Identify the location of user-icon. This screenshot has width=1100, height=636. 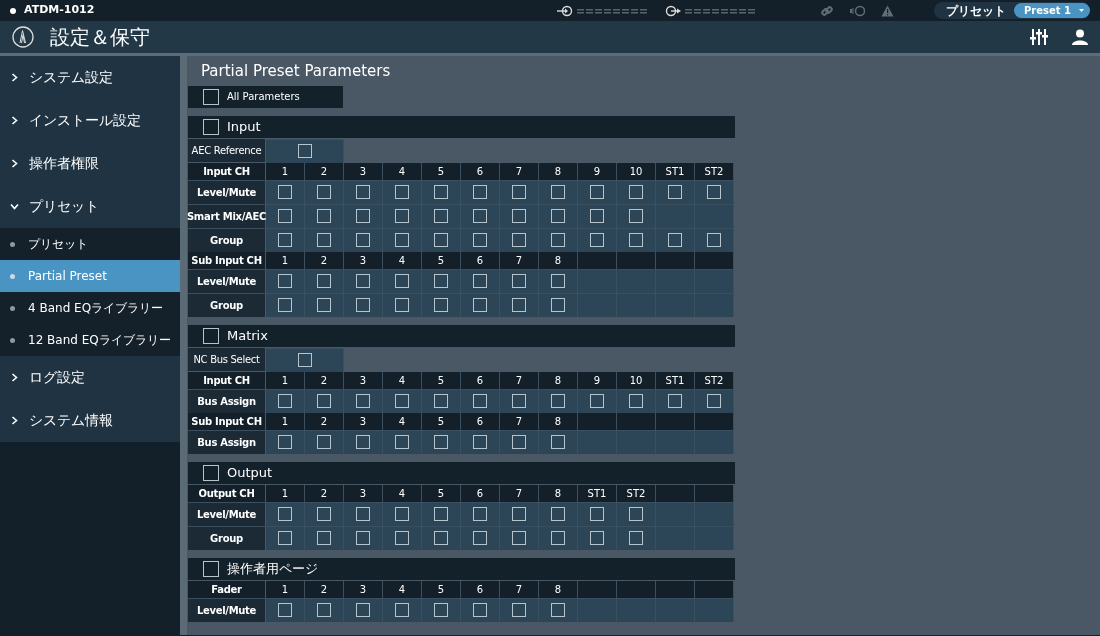
(1080, 37).